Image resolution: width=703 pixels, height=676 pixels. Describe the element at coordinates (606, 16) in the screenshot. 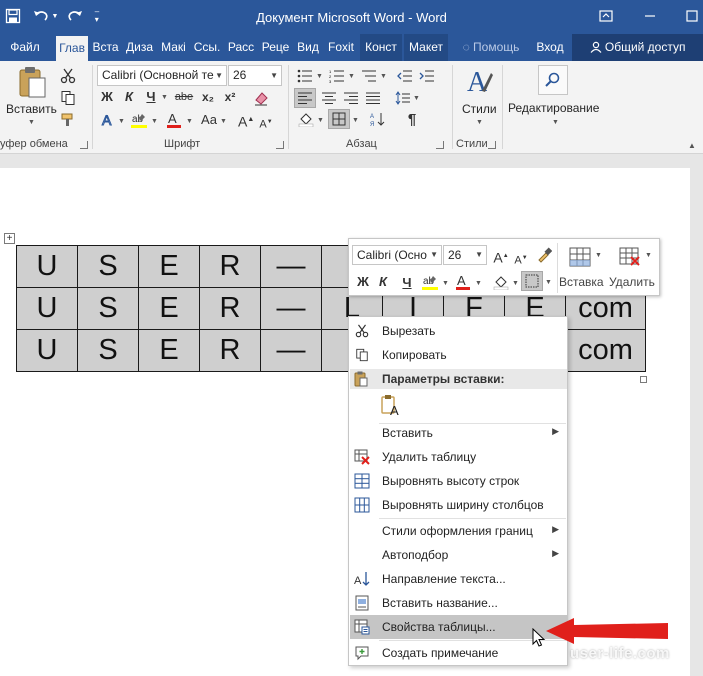

I see `ribbon-display-icon` at that location.